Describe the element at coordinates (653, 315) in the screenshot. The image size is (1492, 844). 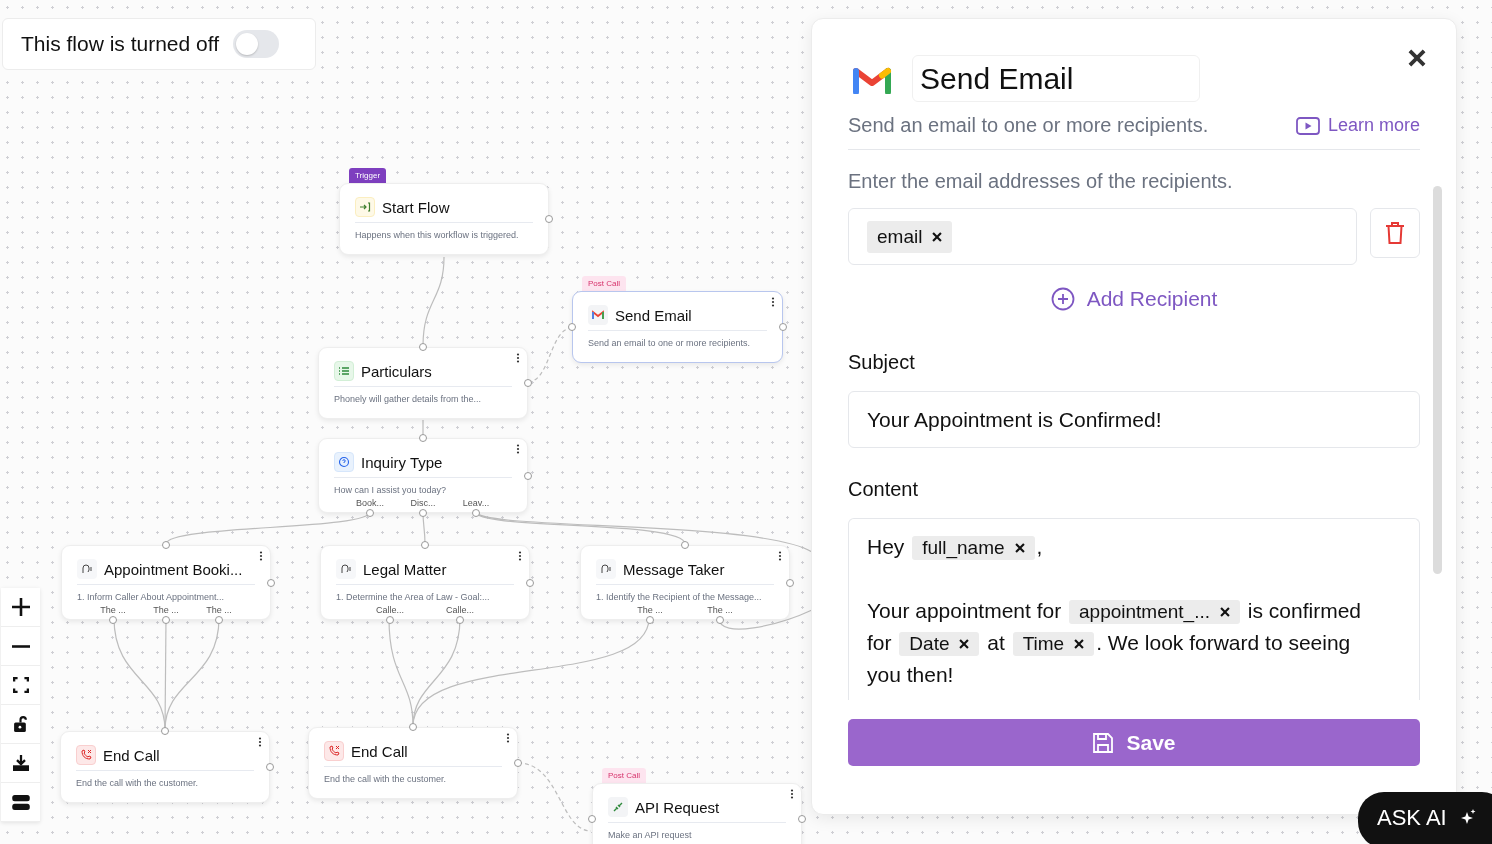
I see `node-title: Send Email` at that location.